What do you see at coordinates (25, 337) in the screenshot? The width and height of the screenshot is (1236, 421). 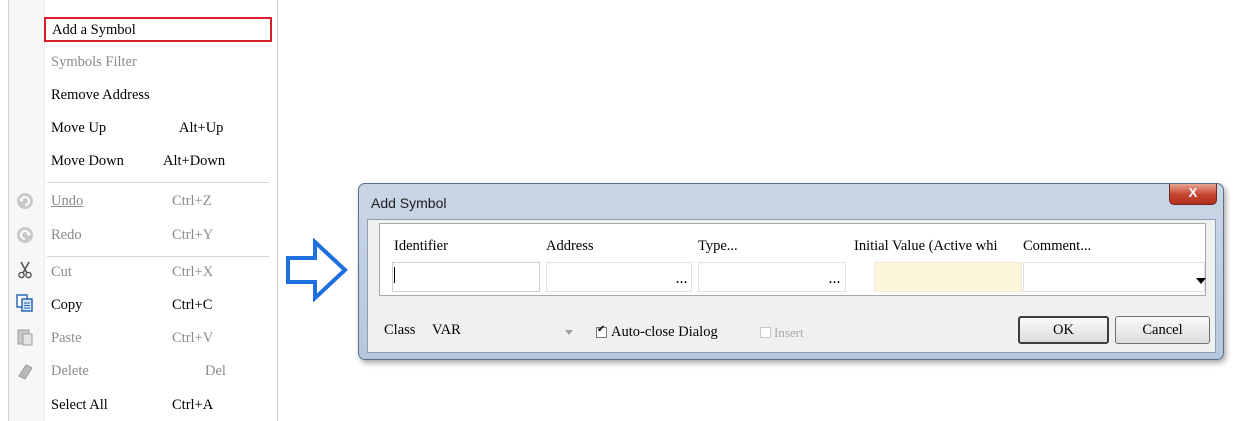 I see `paste-icon` at bounding box center [25, 337].